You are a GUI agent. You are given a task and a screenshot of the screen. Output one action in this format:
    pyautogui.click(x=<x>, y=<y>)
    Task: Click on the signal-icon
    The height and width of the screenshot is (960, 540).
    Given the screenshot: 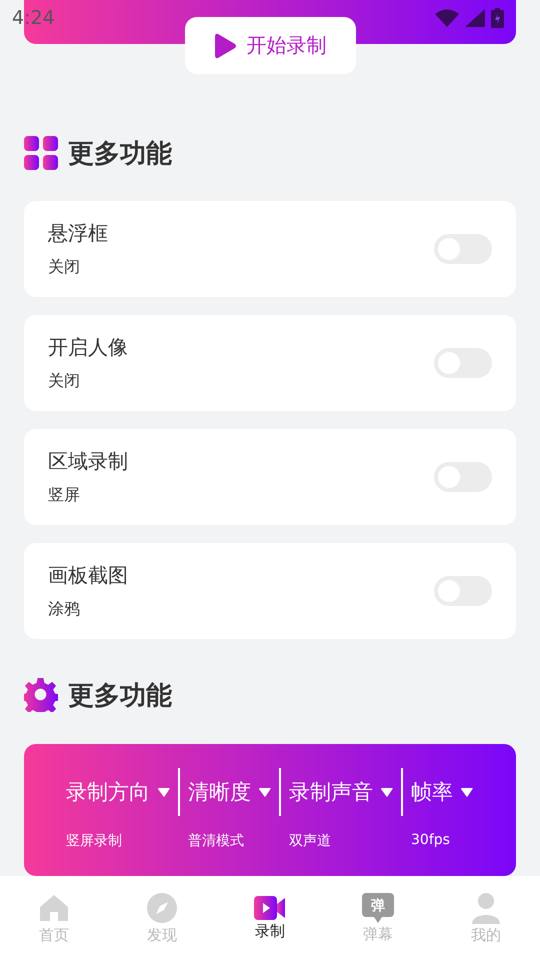 What is the action you would take?
    pyautogui.click(x=475, y=18)
    